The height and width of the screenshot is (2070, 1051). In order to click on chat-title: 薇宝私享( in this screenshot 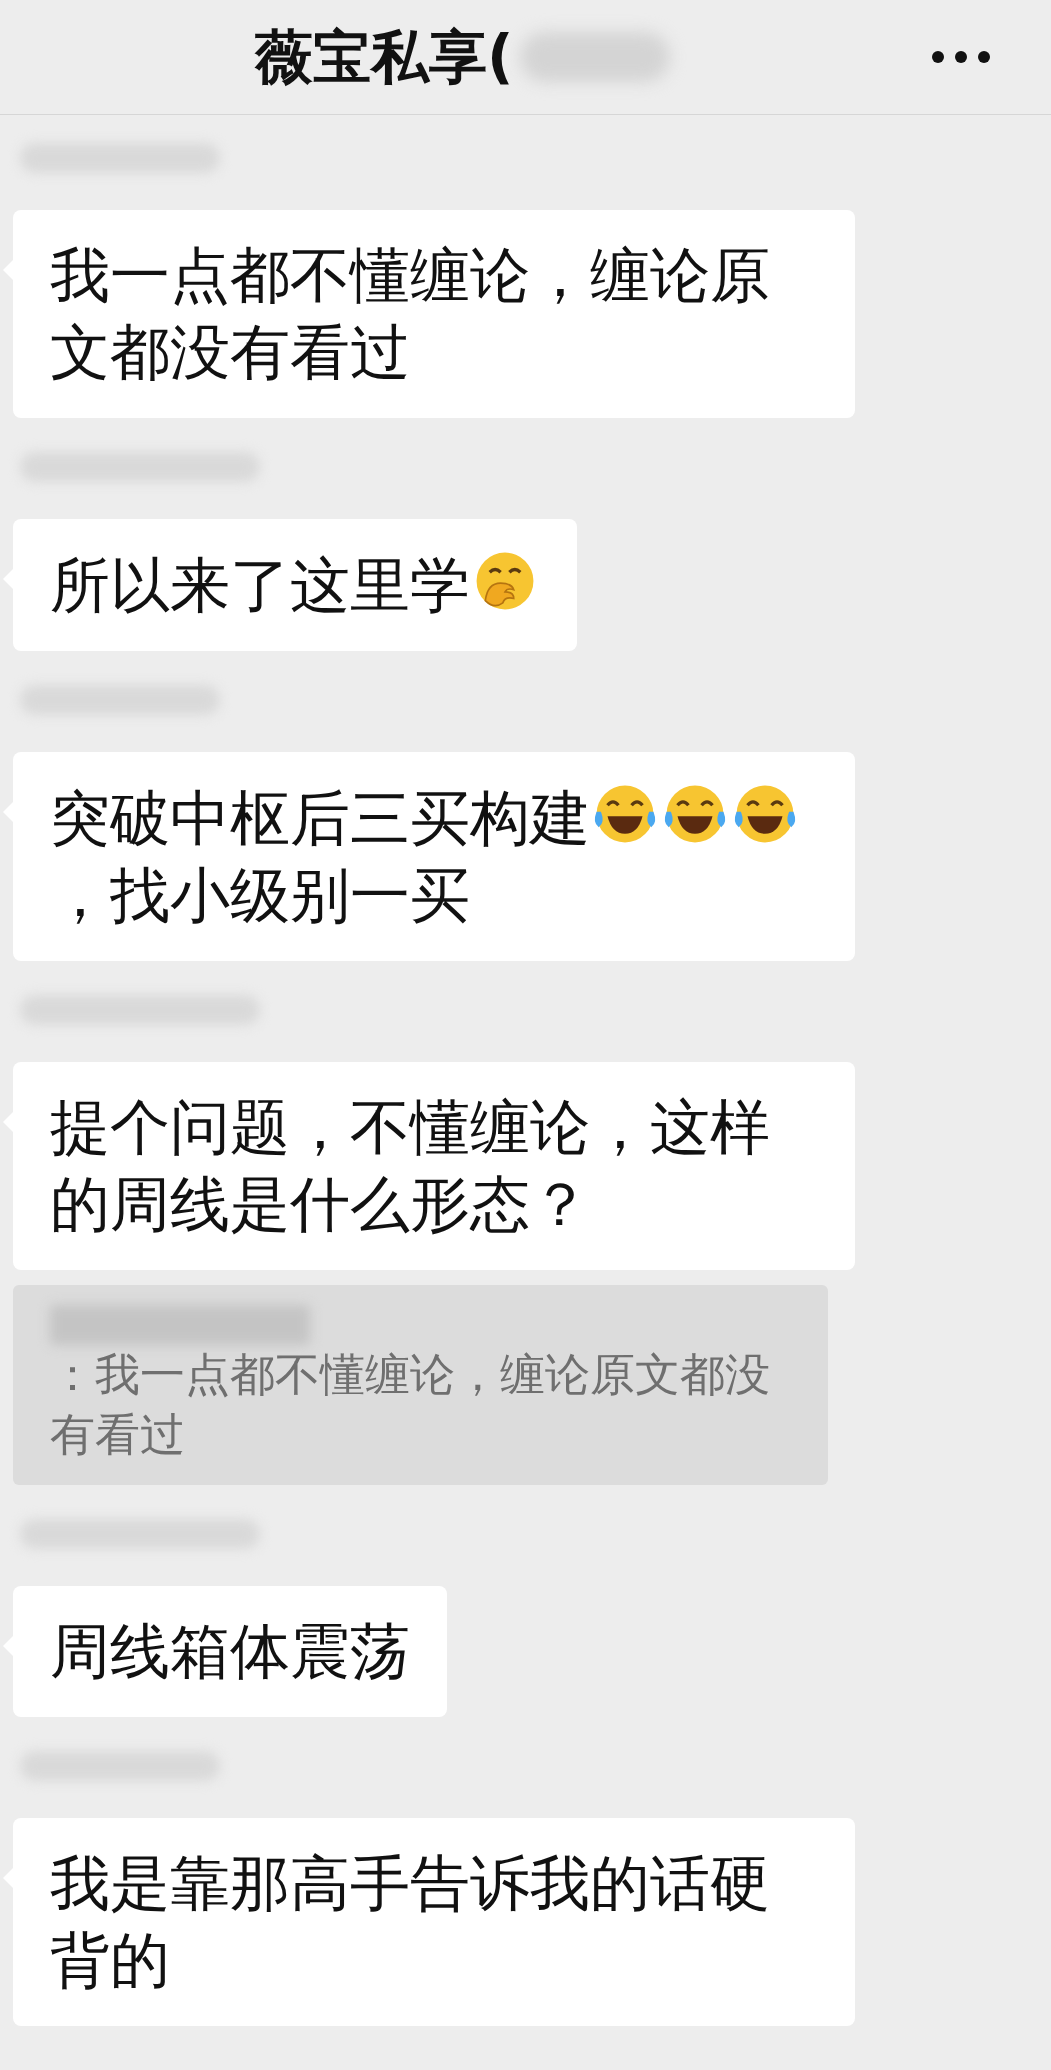, I will do `click(384, 57)`.